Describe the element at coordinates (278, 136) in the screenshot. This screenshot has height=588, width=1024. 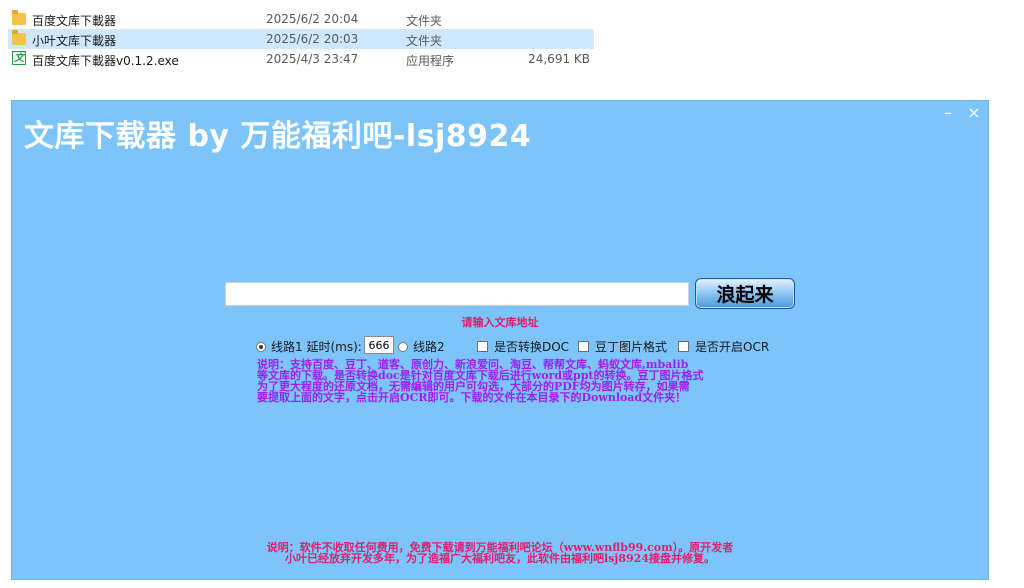
I see `app-title: 文库下载器 by 万能福利吧-lsj8924` at that location.